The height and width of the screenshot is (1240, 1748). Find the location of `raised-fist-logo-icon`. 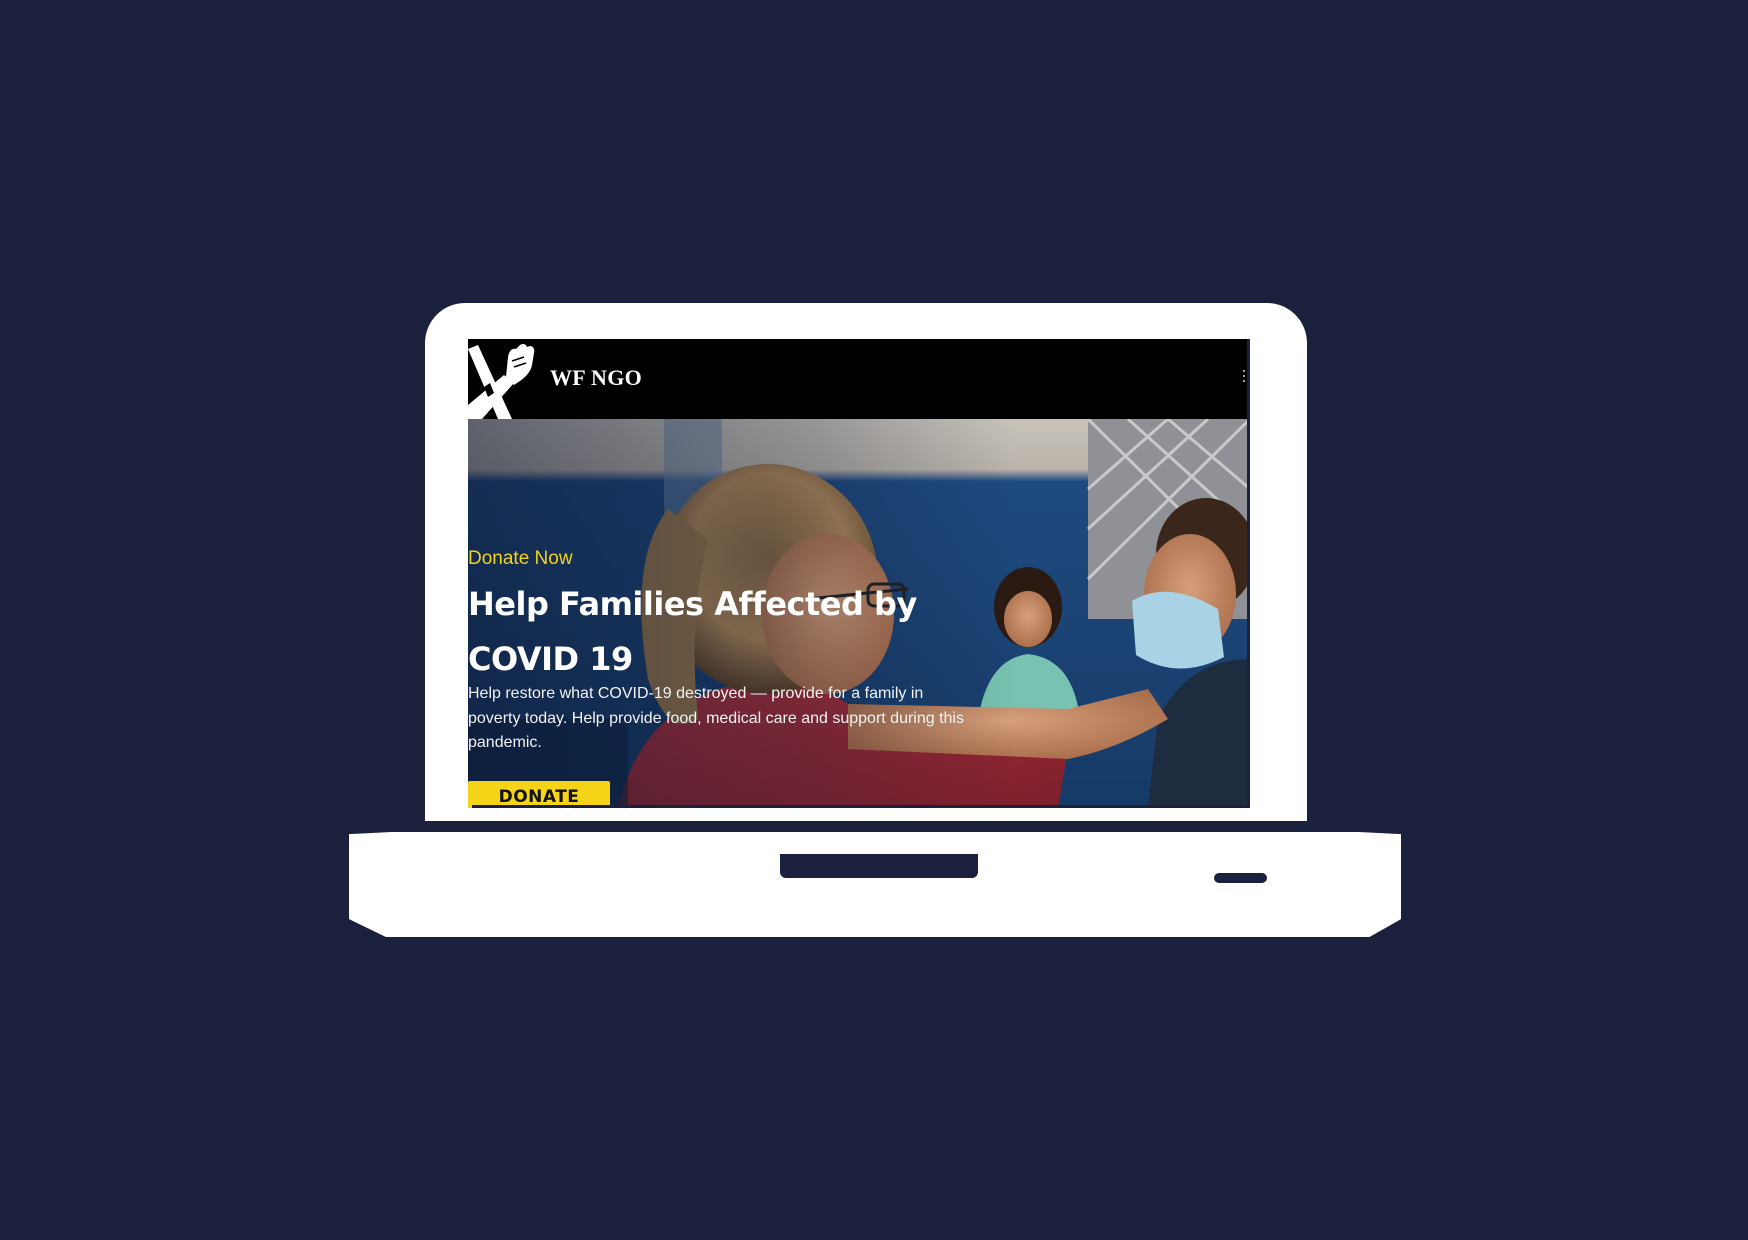

raised-fist-logo-icon is located at coordinates (503, 379).